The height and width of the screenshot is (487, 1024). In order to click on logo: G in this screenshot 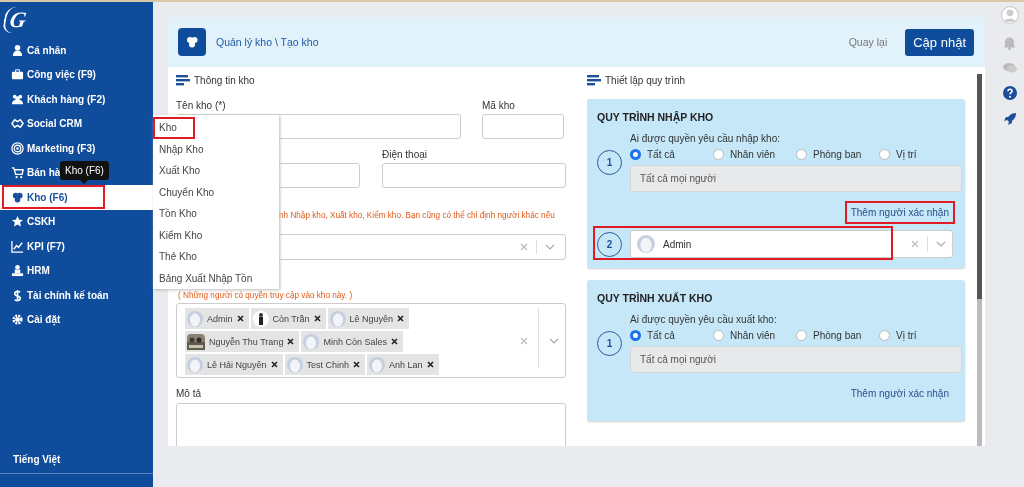, I will do `click(17, 20)`.